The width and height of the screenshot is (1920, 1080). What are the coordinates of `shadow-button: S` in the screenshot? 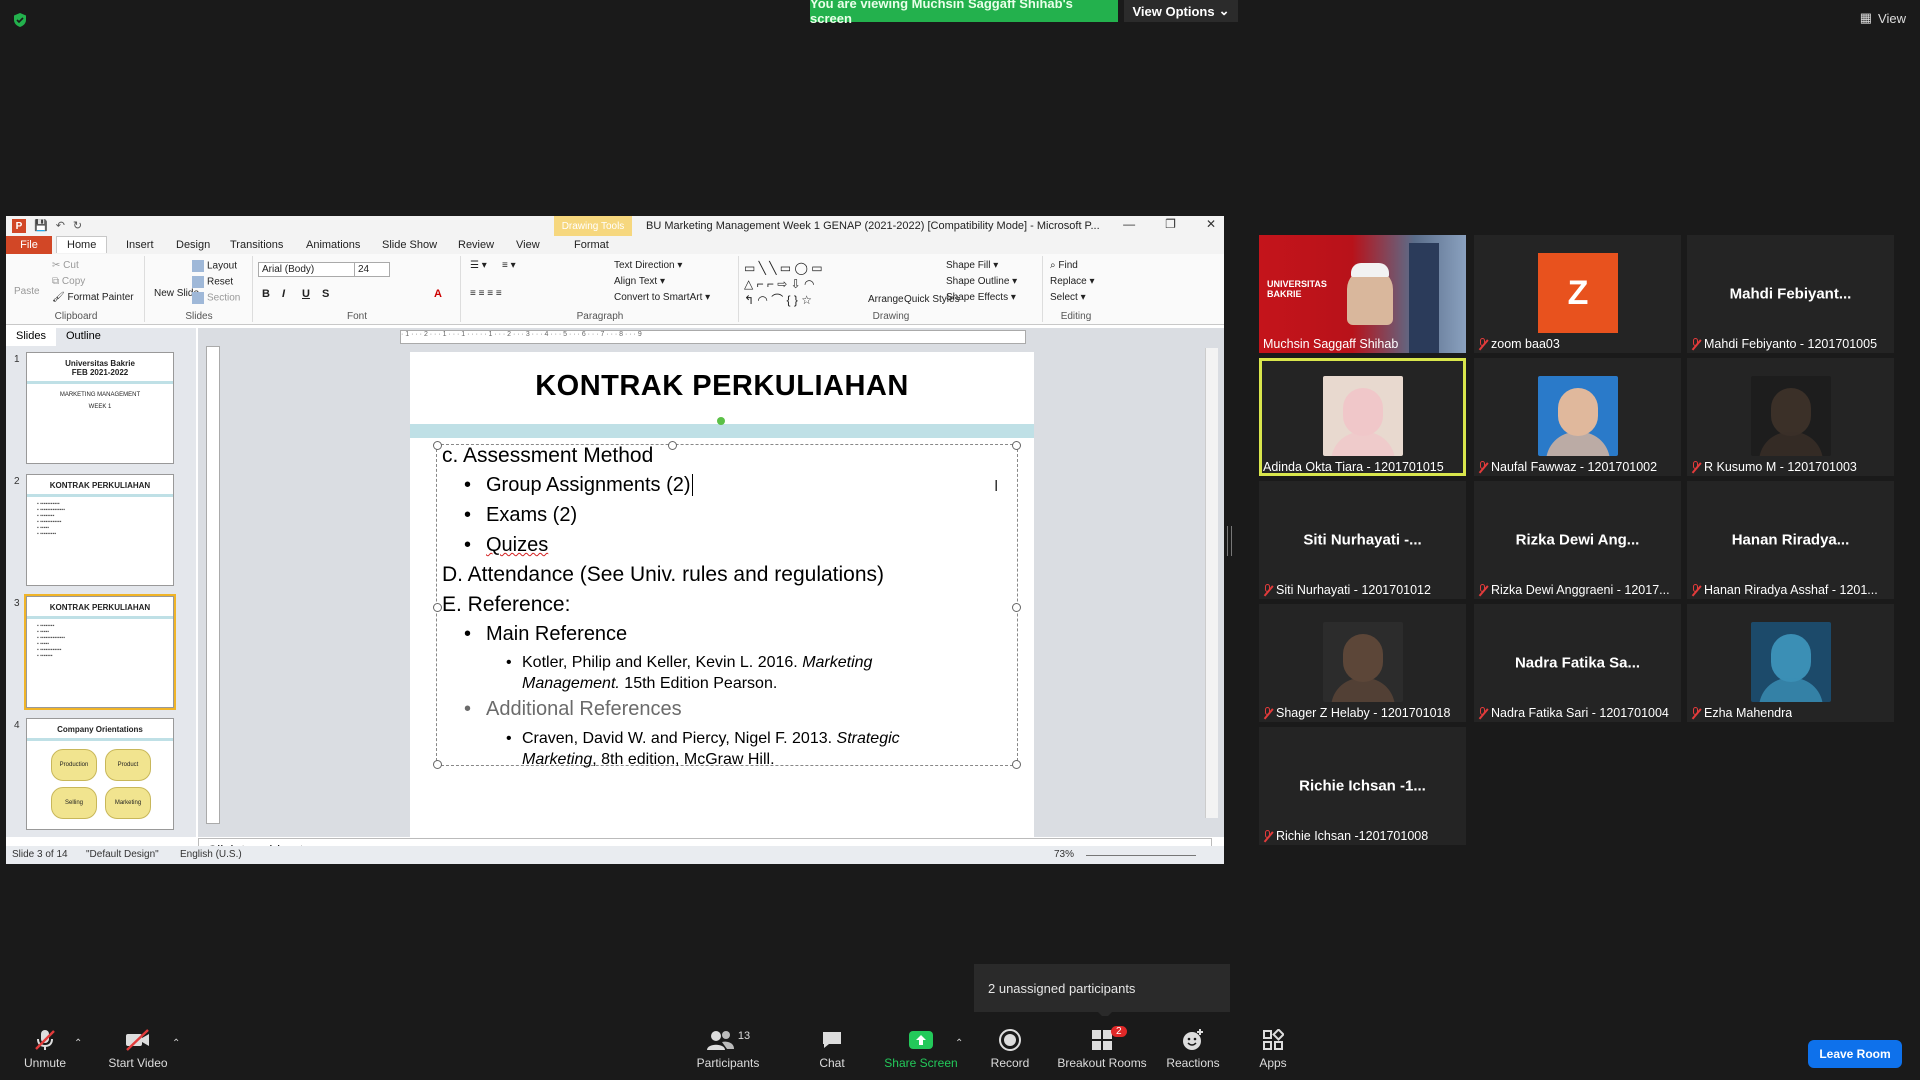 It's located at (325, 294).